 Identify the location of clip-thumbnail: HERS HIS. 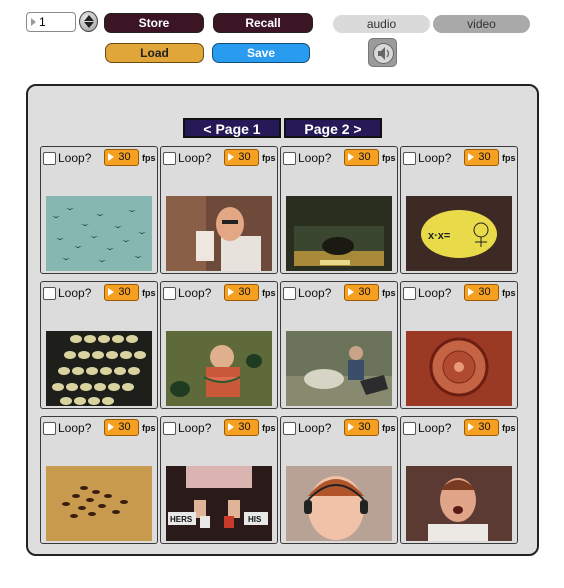
(219, 503).